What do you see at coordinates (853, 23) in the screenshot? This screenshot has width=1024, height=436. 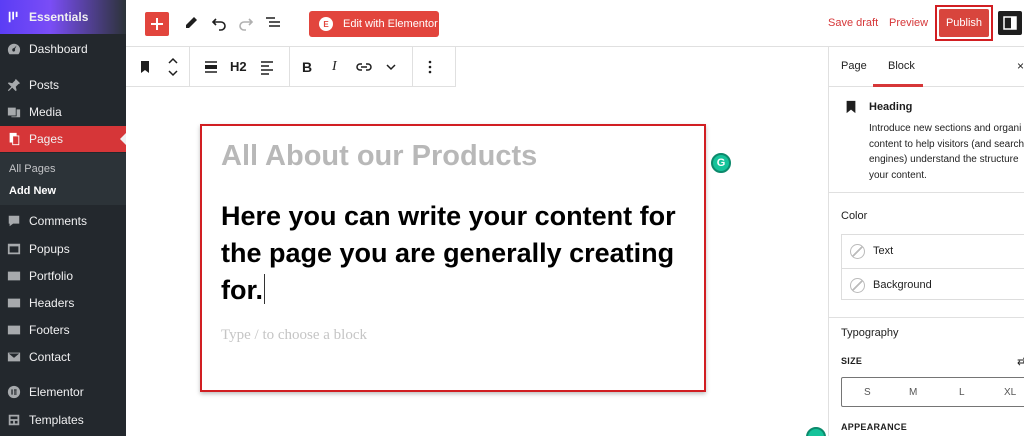 I see `save-draft-button: Save draft` at bounding box center [853, 23].